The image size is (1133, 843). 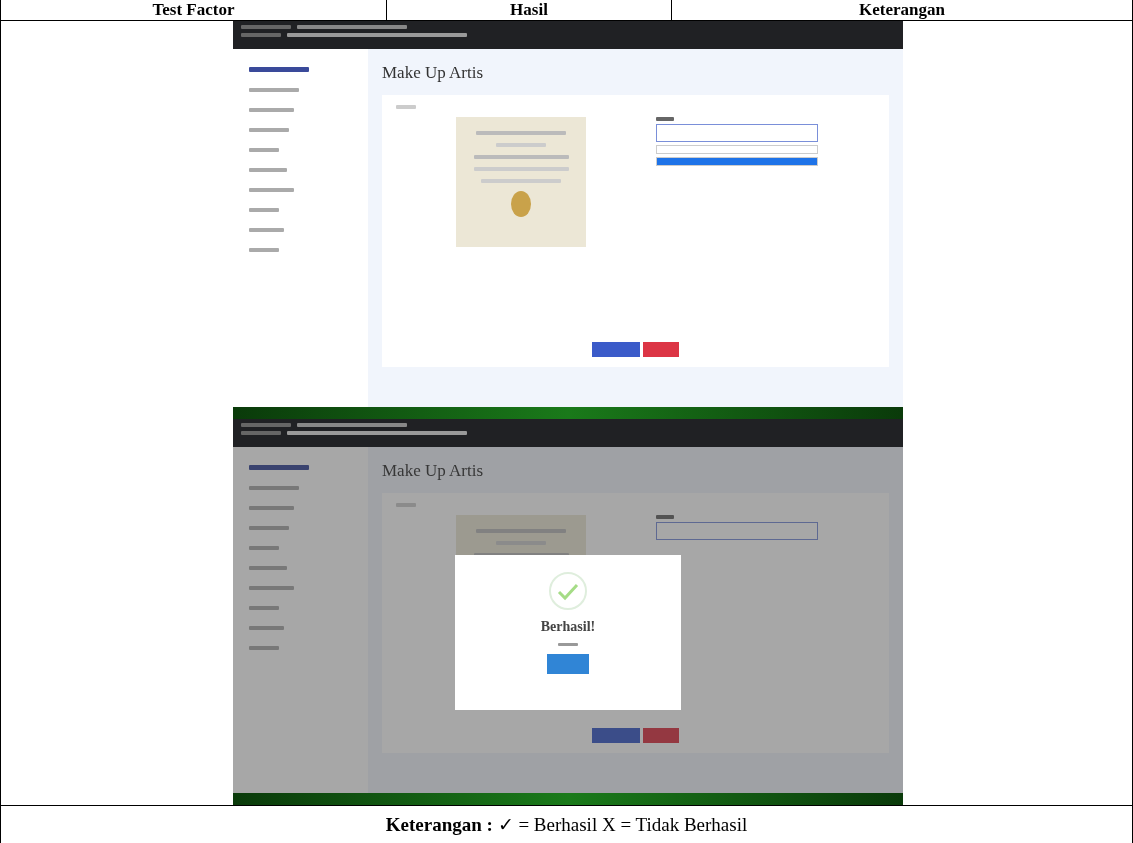 I want to click on column-header: Test Factor, so click(x=193, y=10).